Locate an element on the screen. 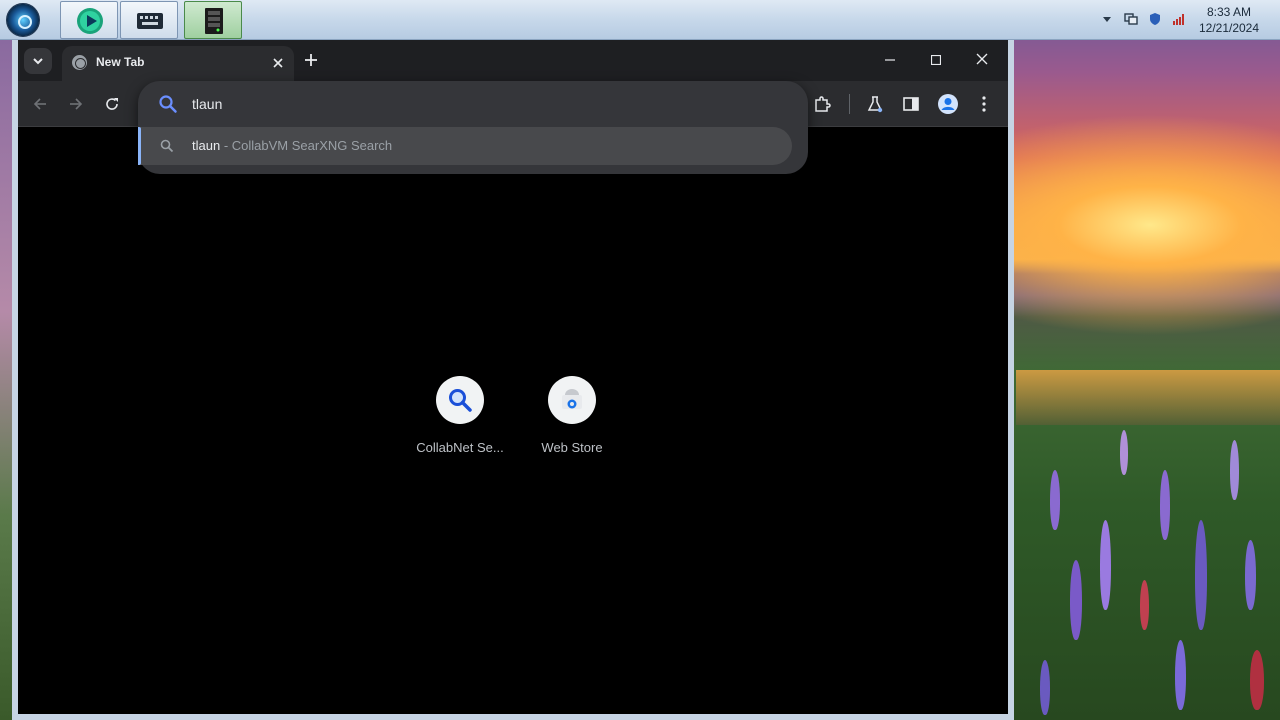  omnibox-dropdown: tlaun - CollabVM SearXNG Search is located at coordinates (473, 127).